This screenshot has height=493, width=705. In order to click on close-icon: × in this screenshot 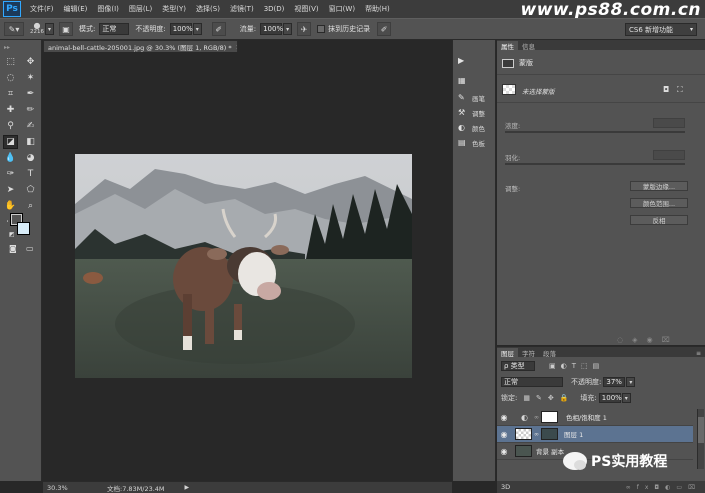, I will do `click(236, 47)`.